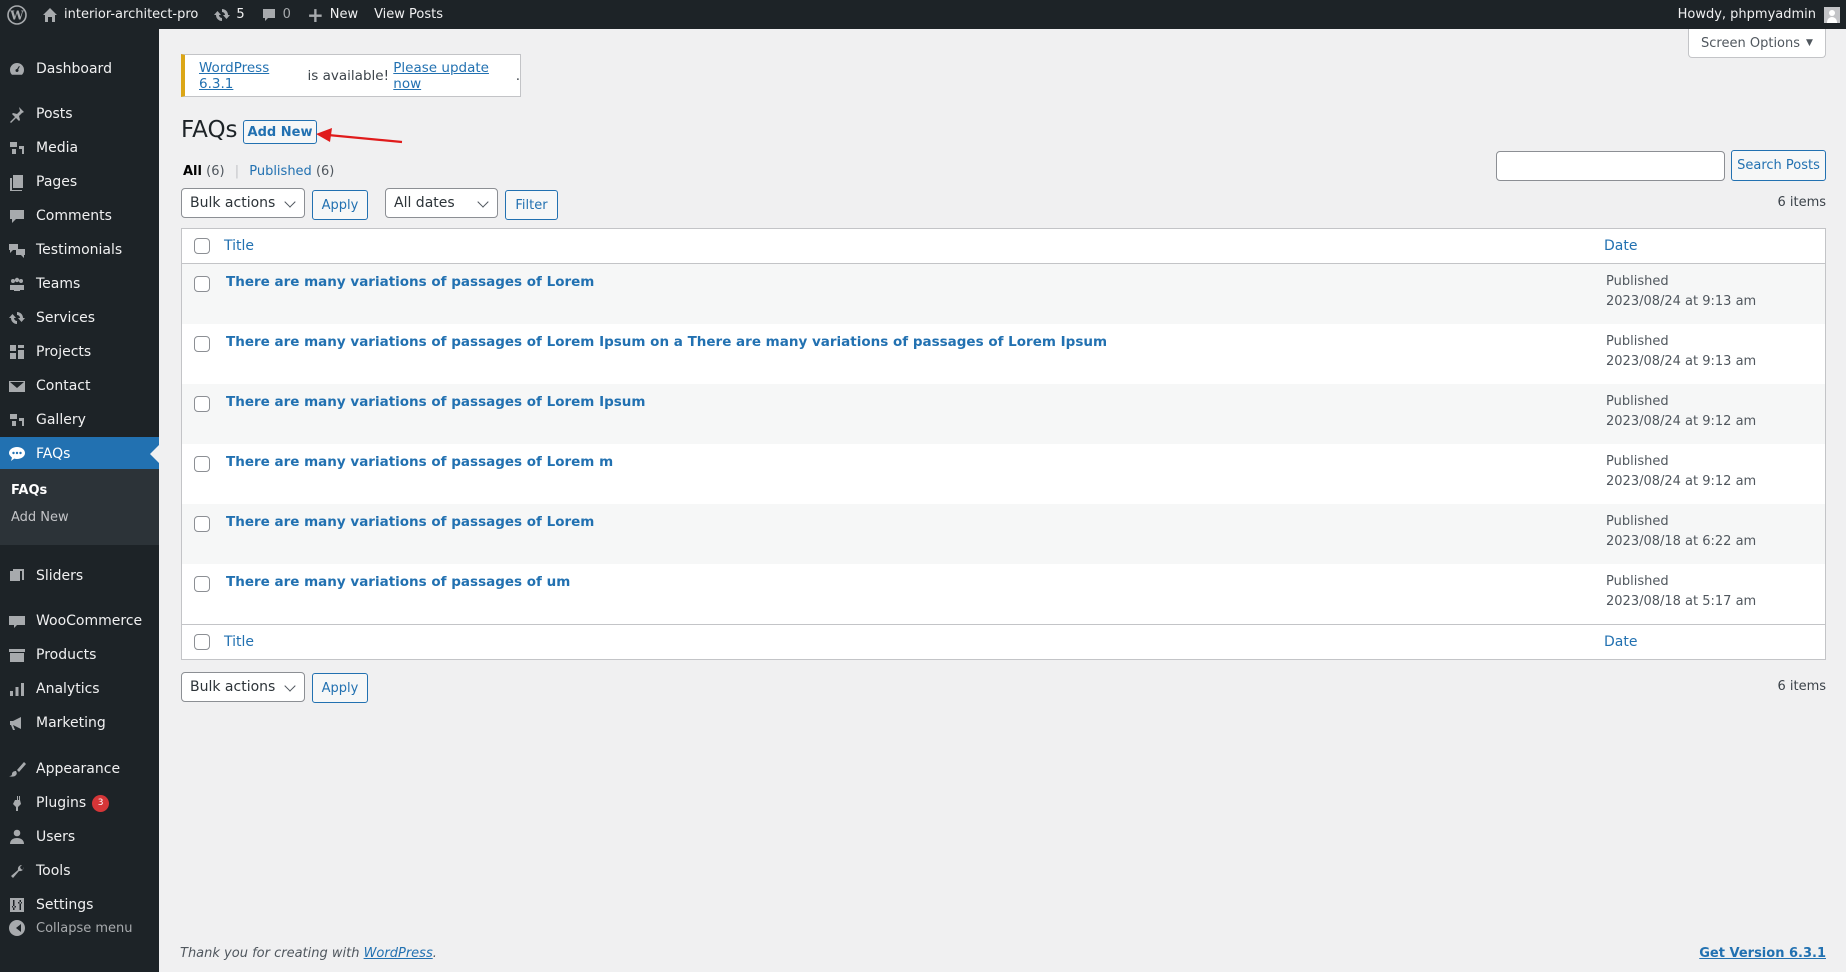 This screenshot has height=972, width=1846. Describe the element at coordinates (1832, 14) in the screenshot. I see `avatar` at that location.